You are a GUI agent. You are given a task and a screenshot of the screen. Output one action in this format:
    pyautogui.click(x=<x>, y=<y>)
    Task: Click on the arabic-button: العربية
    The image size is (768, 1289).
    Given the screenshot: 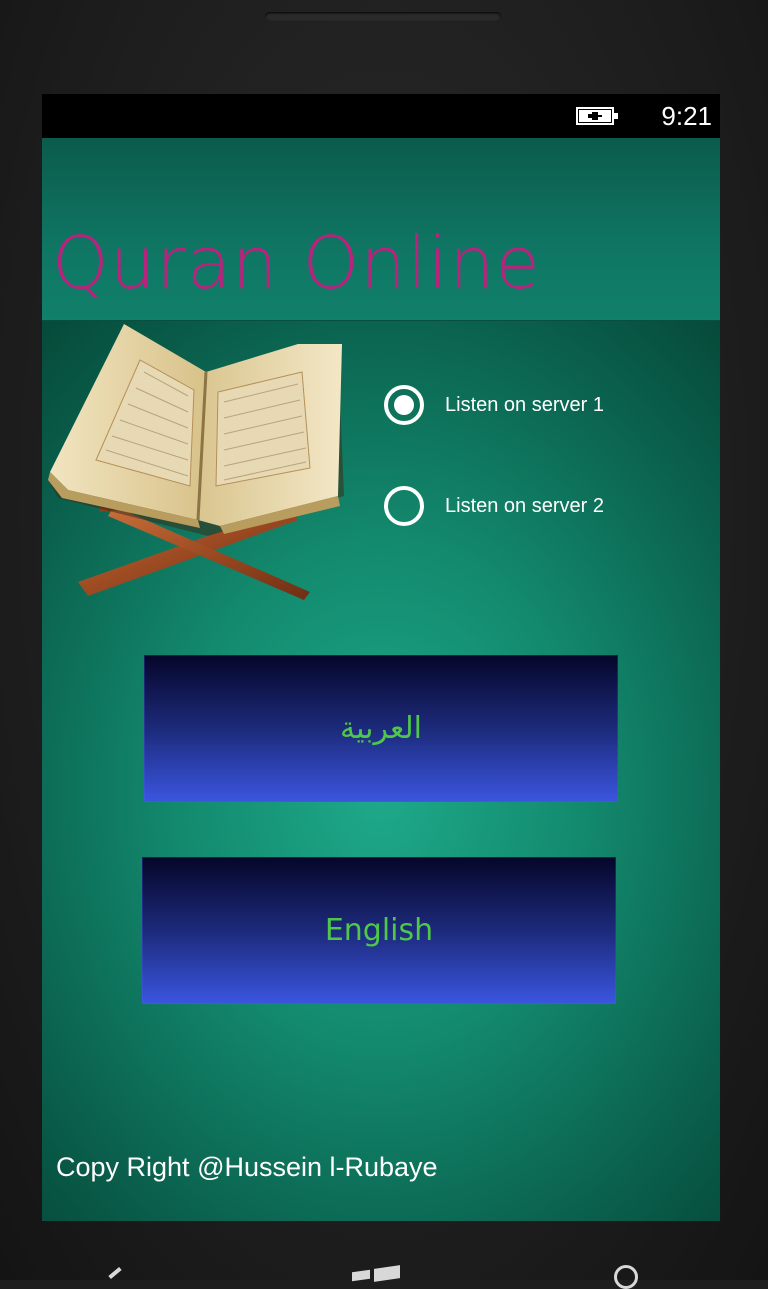 What is the action you would take?
    pyautogui.click(x=381, y=728)
    